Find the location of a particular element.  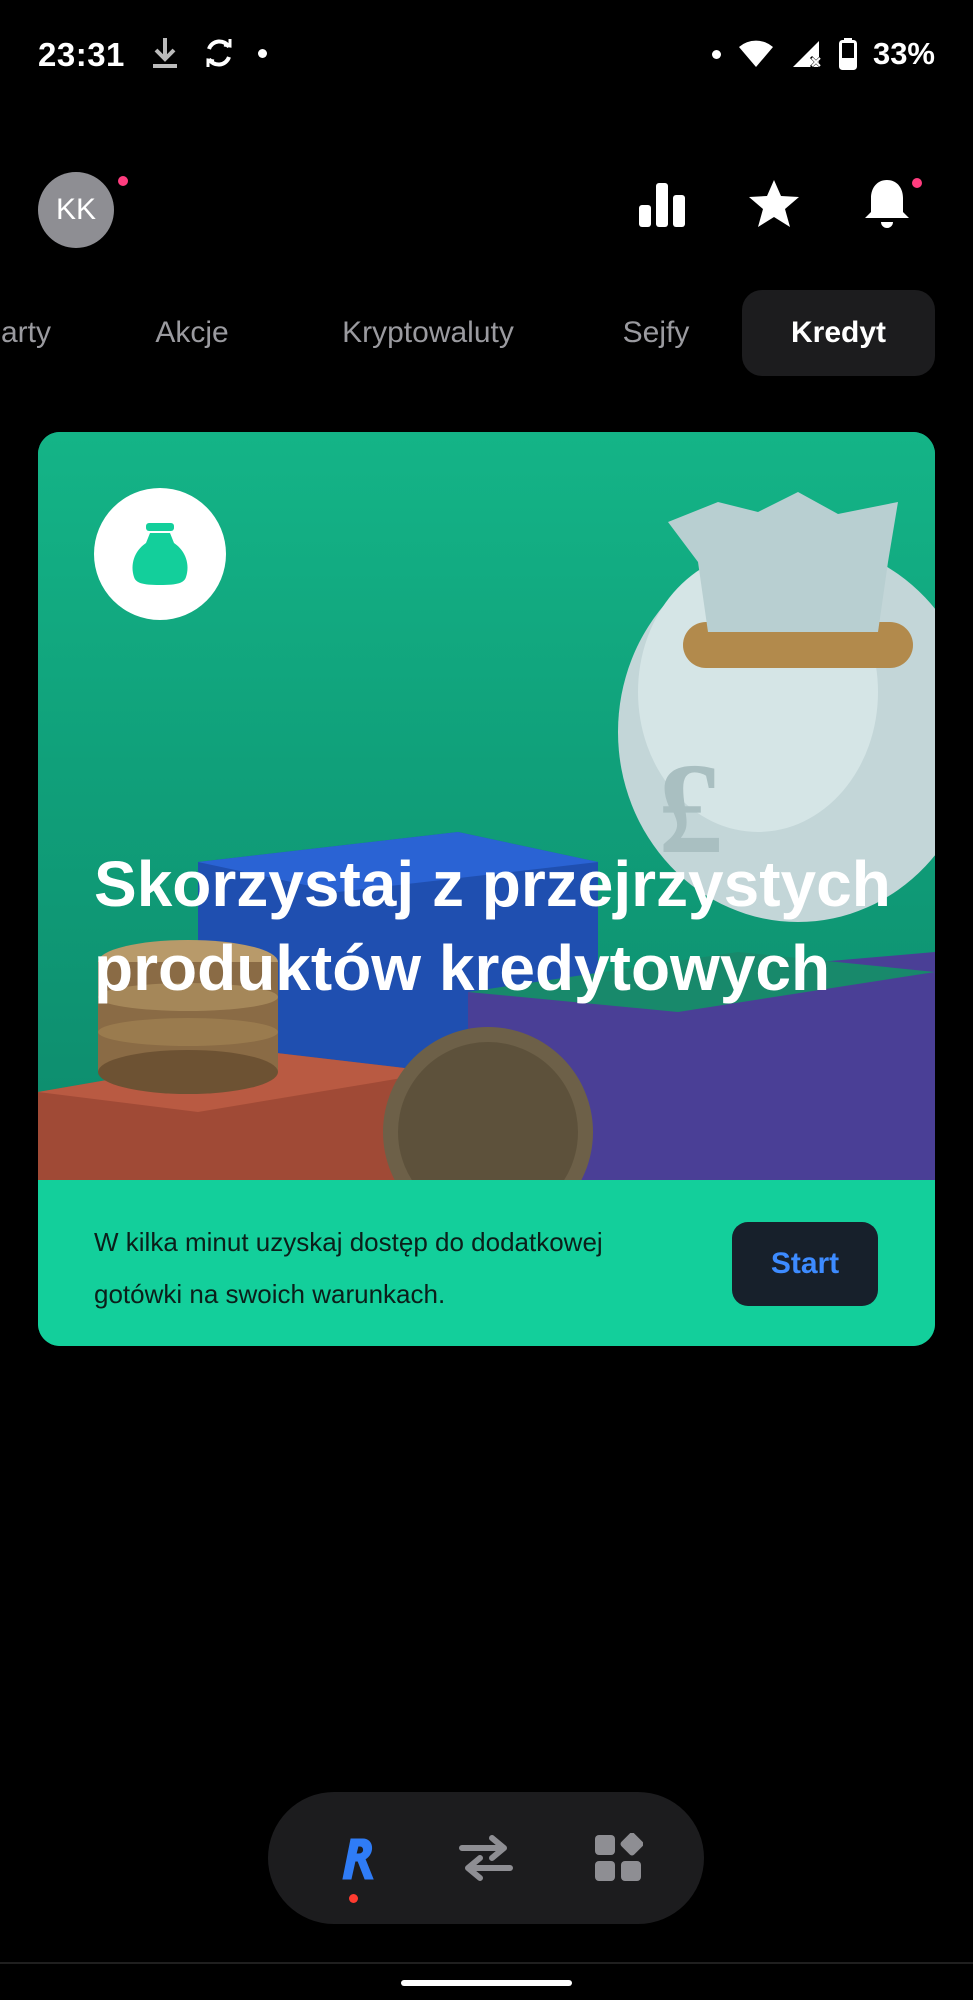

tab-akcje: Akcje is located at coordinates (192, 333).